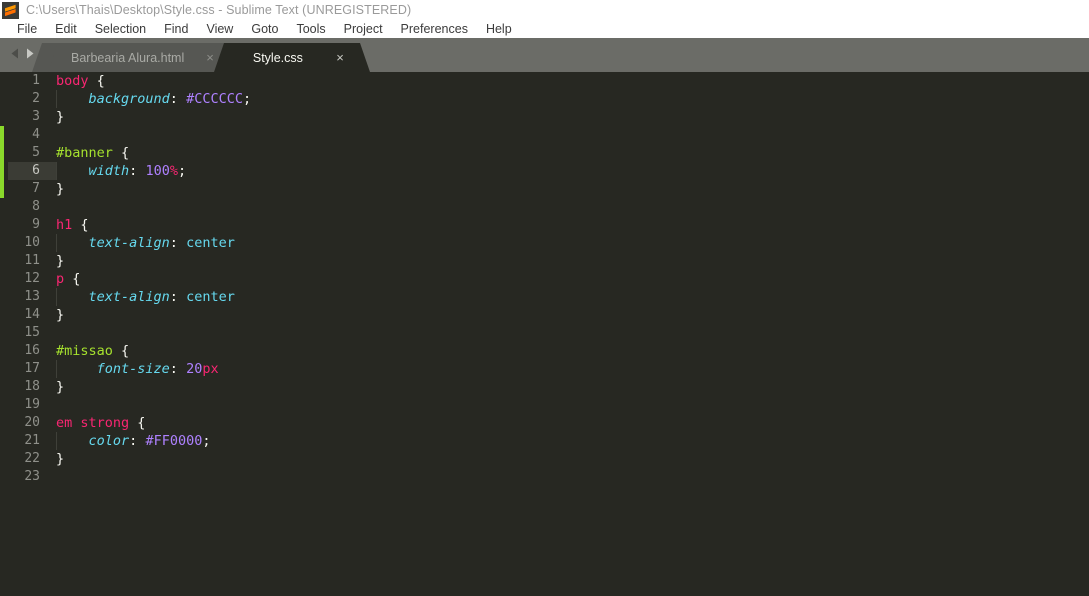 The image size is (1089, 596). I want to click on code-line: 12 p {, so click(544, 279).